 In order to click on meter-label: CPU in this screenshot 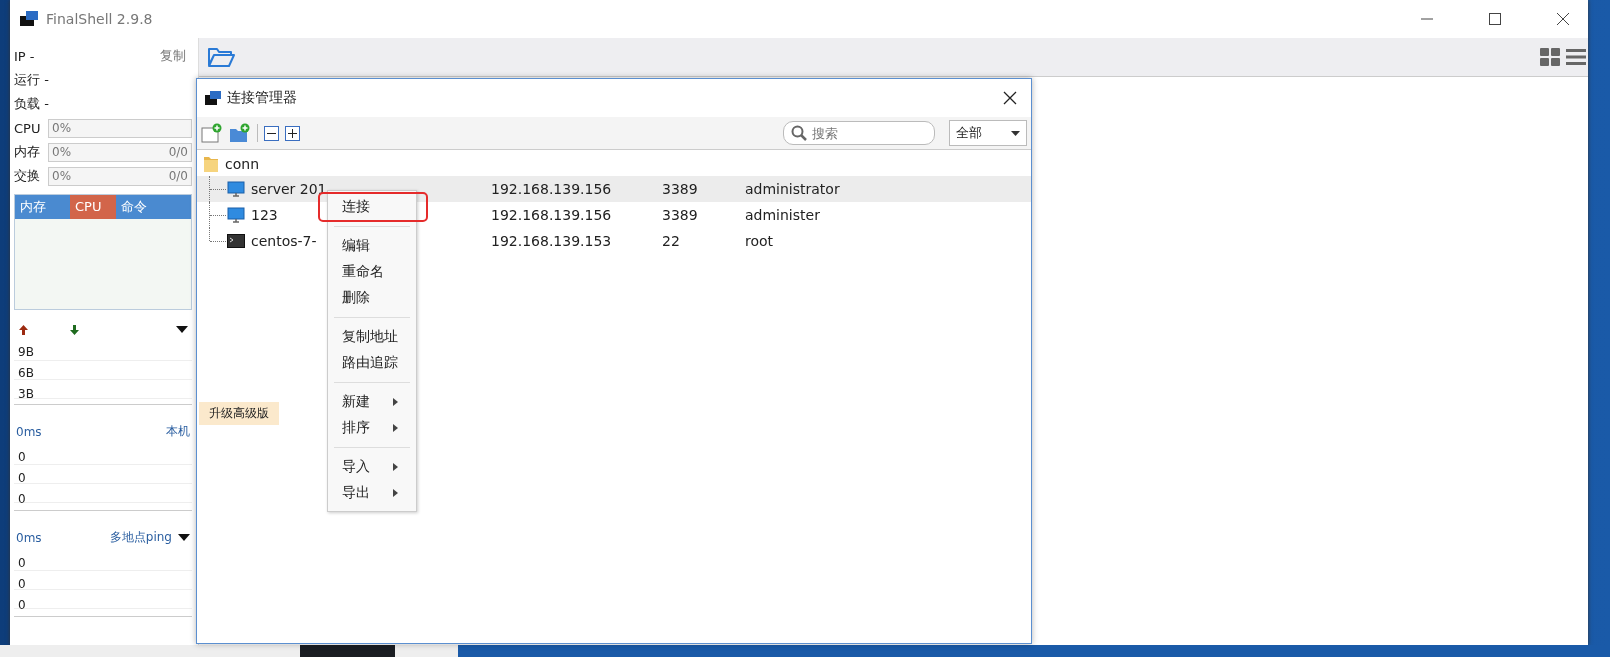, I will do `click(28, 128)`.